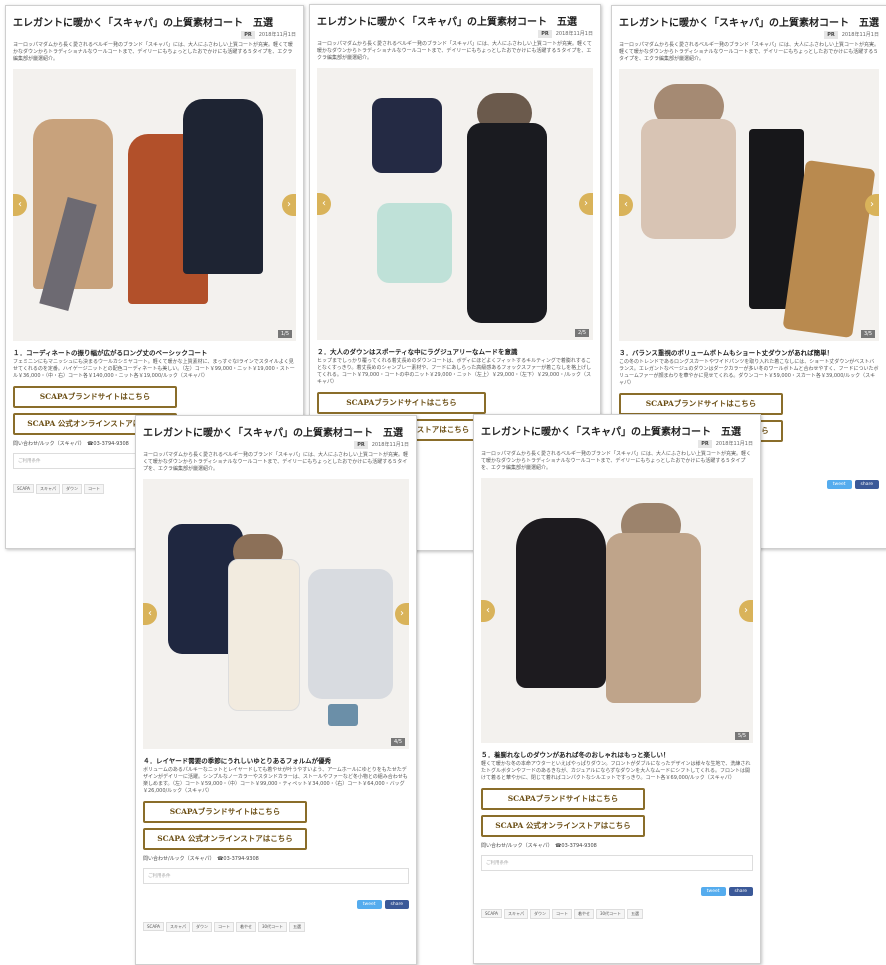  What do you see at coordinates (154, 205) in the screenshot?
I see `slide-image: ‹ › 1/5` at bounding box center [154, 205].